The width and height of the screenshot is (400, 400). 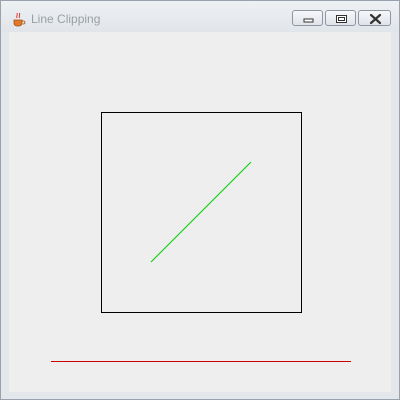 I want to click on java-cup-icon, so click(x=19, y=19).